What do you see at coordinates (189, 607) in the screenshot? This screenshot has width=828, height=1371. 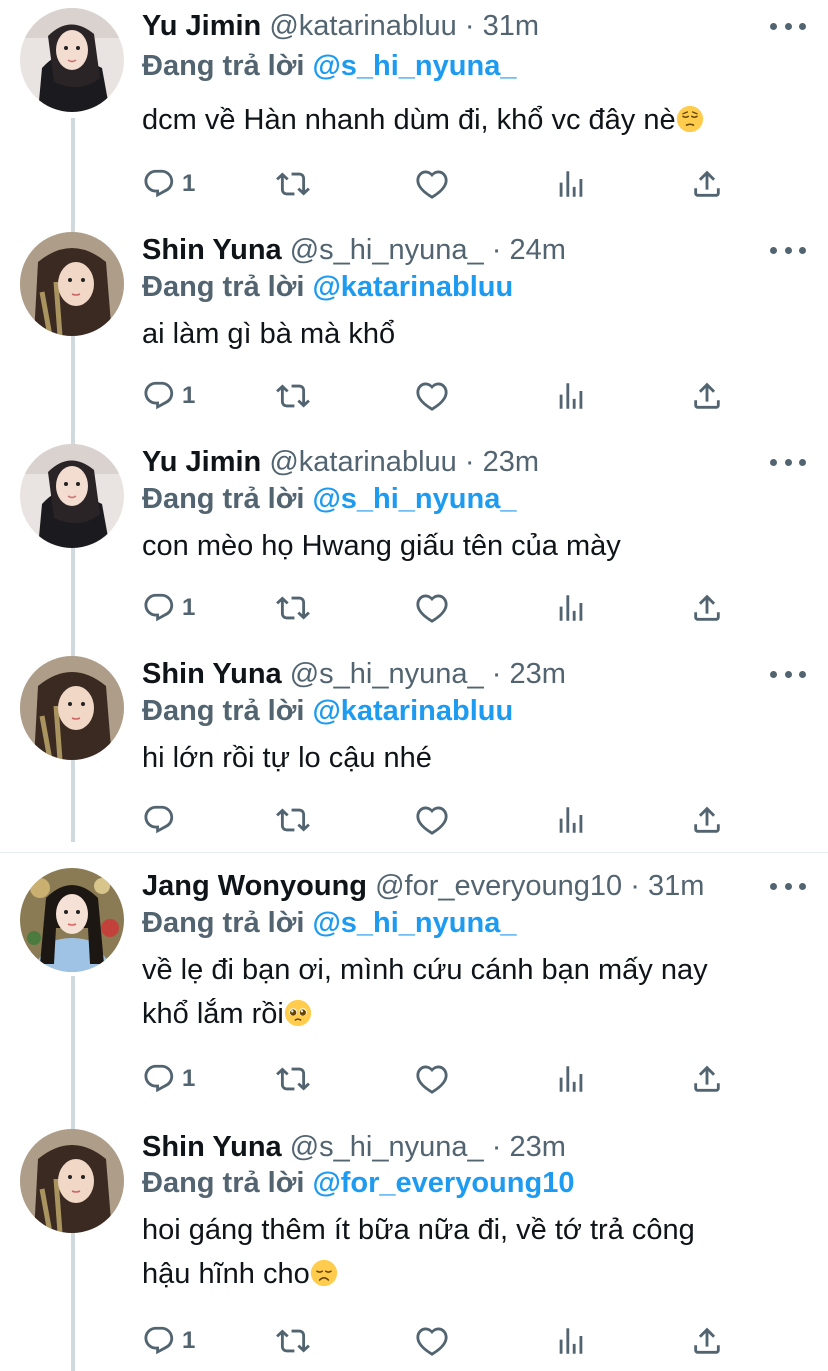 I see `reply-count: 1` at bounding box center [189, 607].